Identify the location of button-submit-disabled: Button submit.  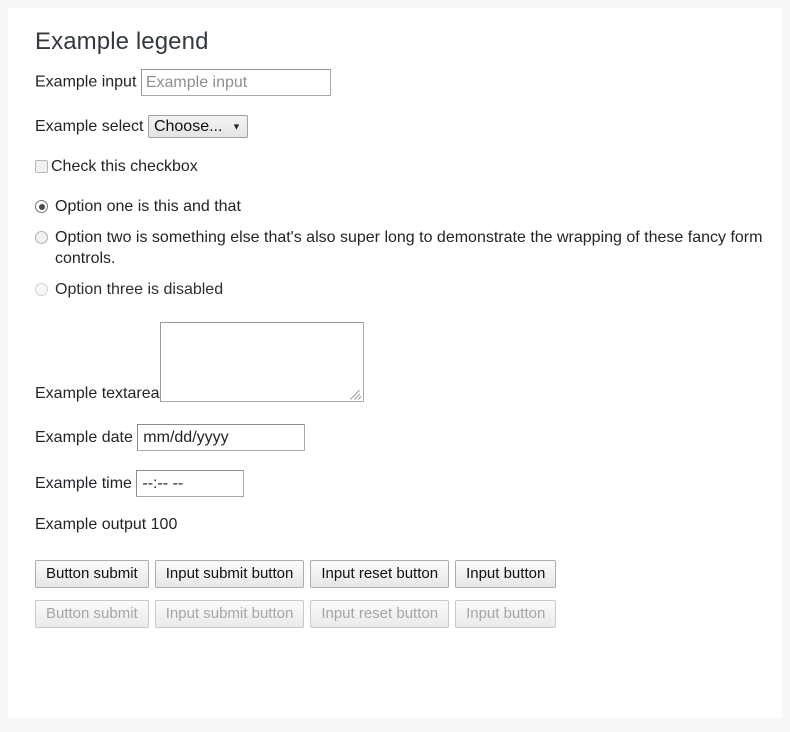
(92, 614).